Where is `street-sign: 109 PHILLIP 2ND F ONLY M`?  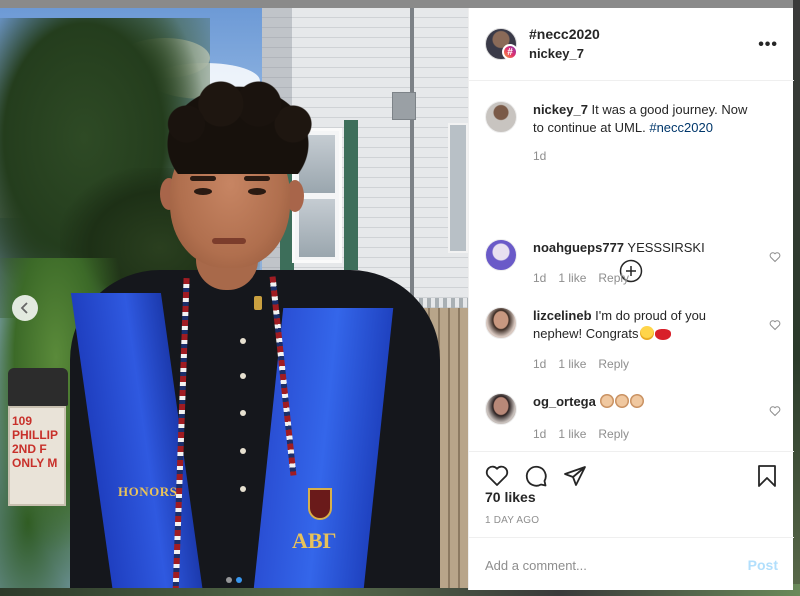 street-sign: 109 PHILLIP 2ND F ONLY M is located at coordinates (37, 456).